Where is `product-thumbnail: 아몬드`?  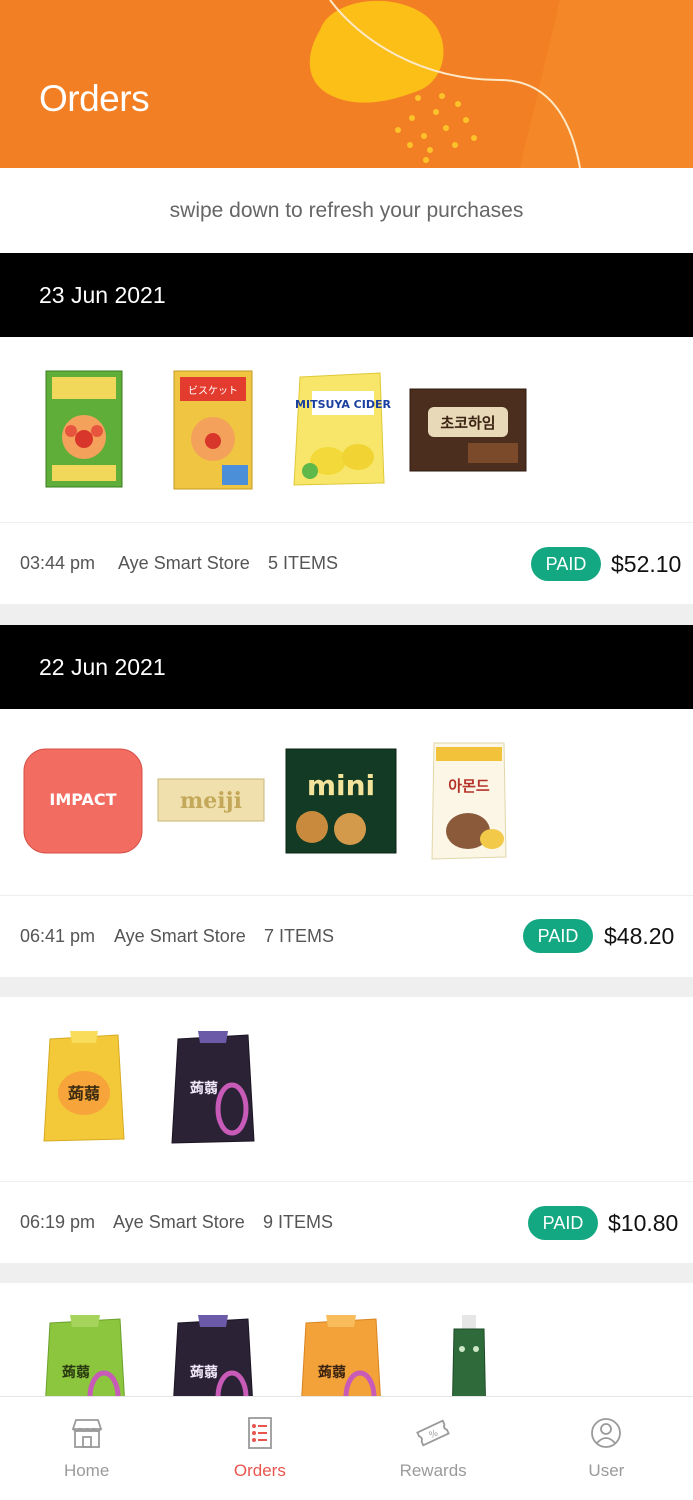 product-thumbnail: 아몬드 is located at coordinates (469, 801).